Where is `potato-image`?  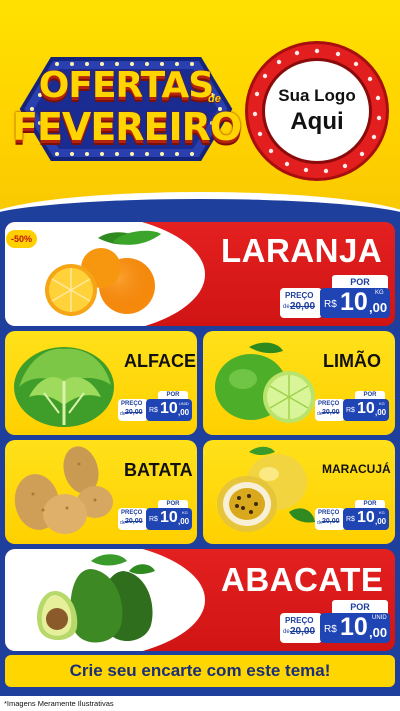 potato-image is located at coordinates (63, 490).